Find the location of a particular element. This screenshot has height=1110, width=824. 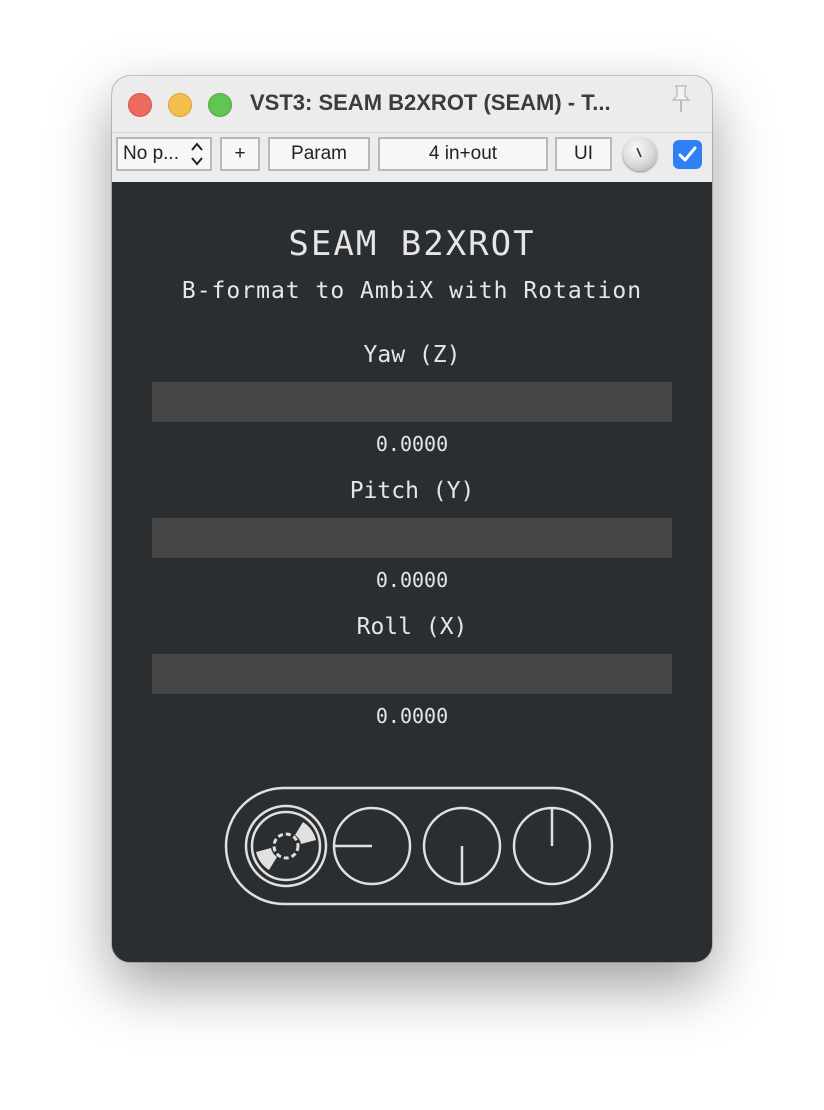

roll-value: 0.0000 is located at coordinates (412, 716).